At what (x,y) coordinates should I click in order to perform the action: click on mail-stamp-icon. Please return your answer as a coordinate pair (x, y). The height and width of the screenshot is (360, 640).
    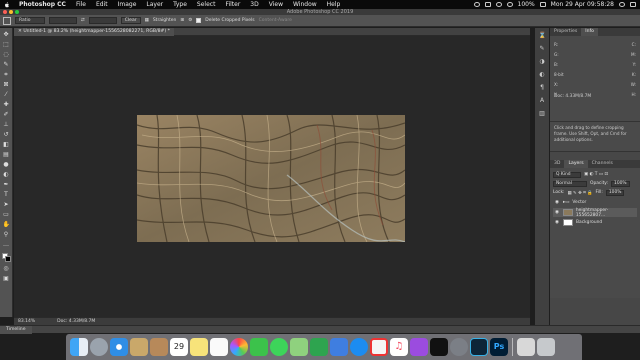
    Looking at the image, I should click on (139, 347).